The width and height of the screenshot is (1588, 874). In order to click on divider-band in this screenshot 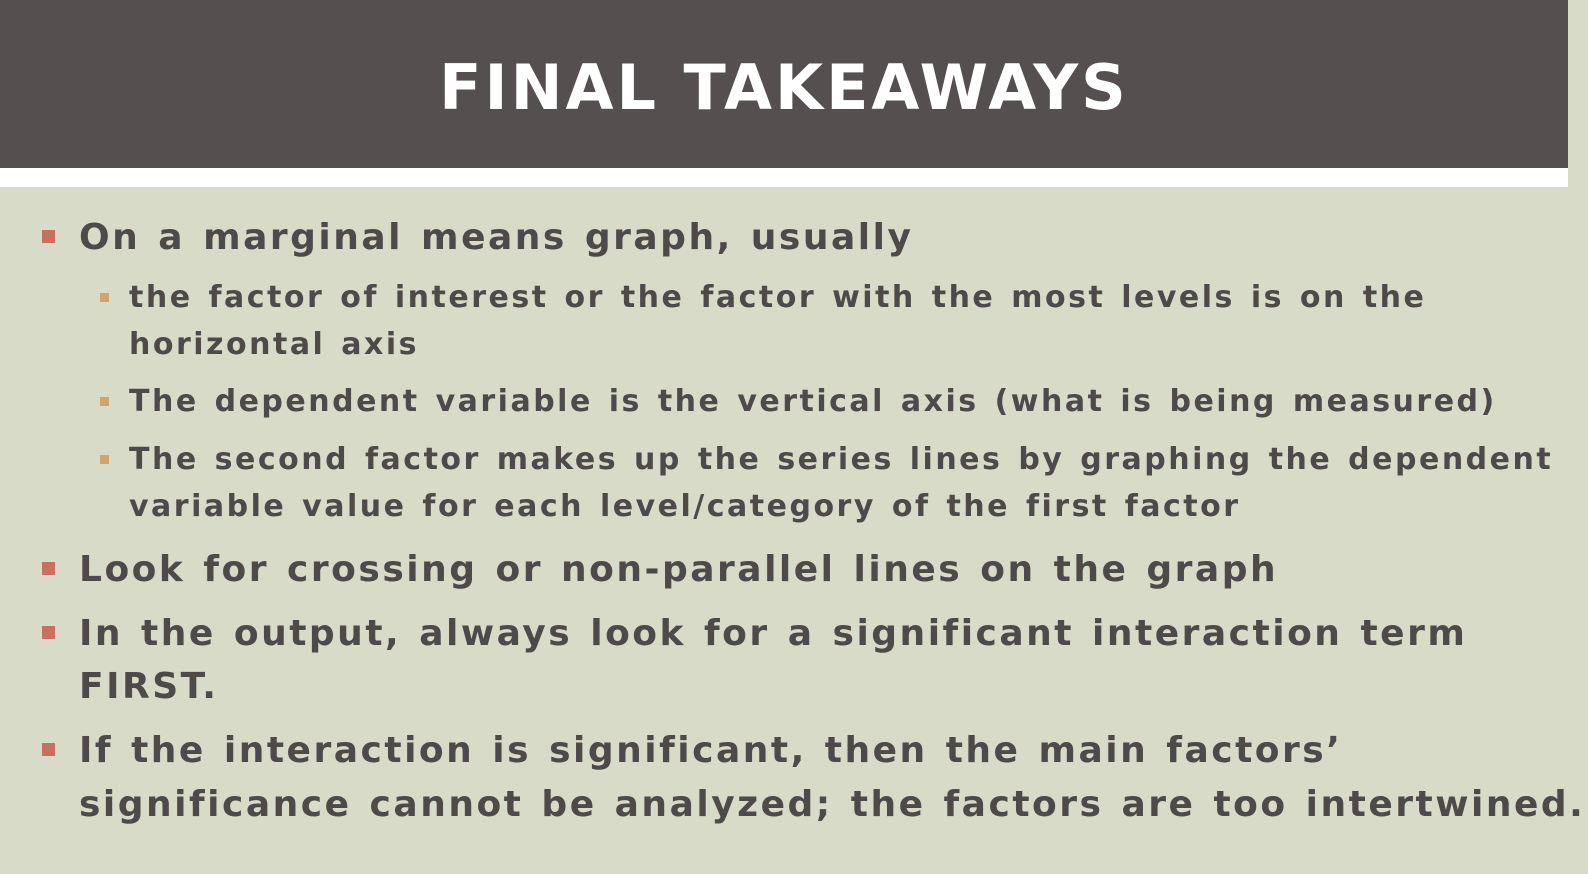, I will do `click(784, 177)`.